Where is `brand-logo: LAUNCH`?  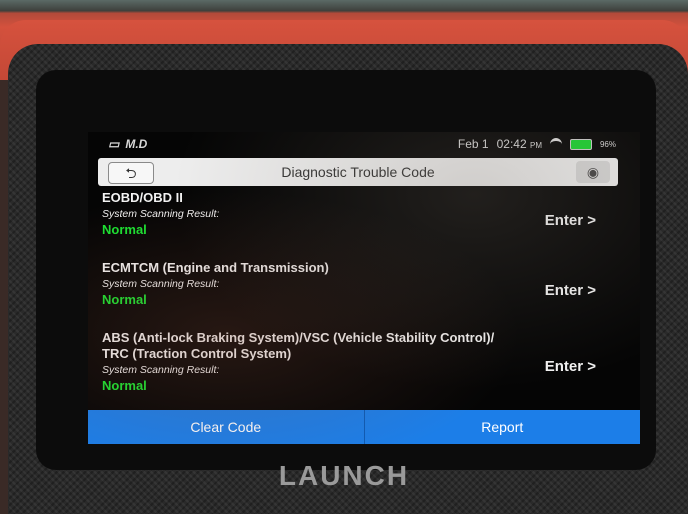 brand-logo: LAUNCH is located at coordinates (344, 475).